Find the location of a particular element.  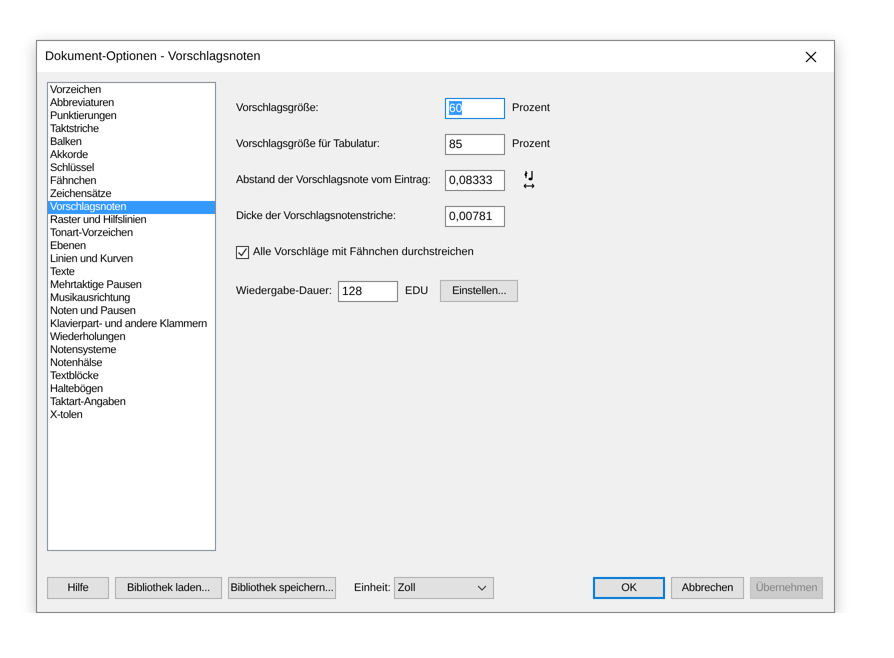

category-item: Musikausrichtung is located at coordinates (131, 298).